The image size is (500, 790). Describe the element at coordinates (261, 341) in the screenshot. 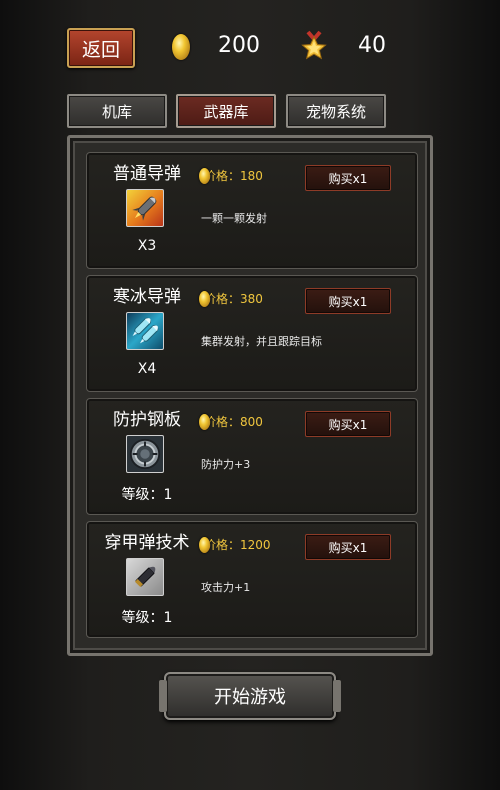

I see `item-description: 集群发射，并且跟踪目标` at that location.